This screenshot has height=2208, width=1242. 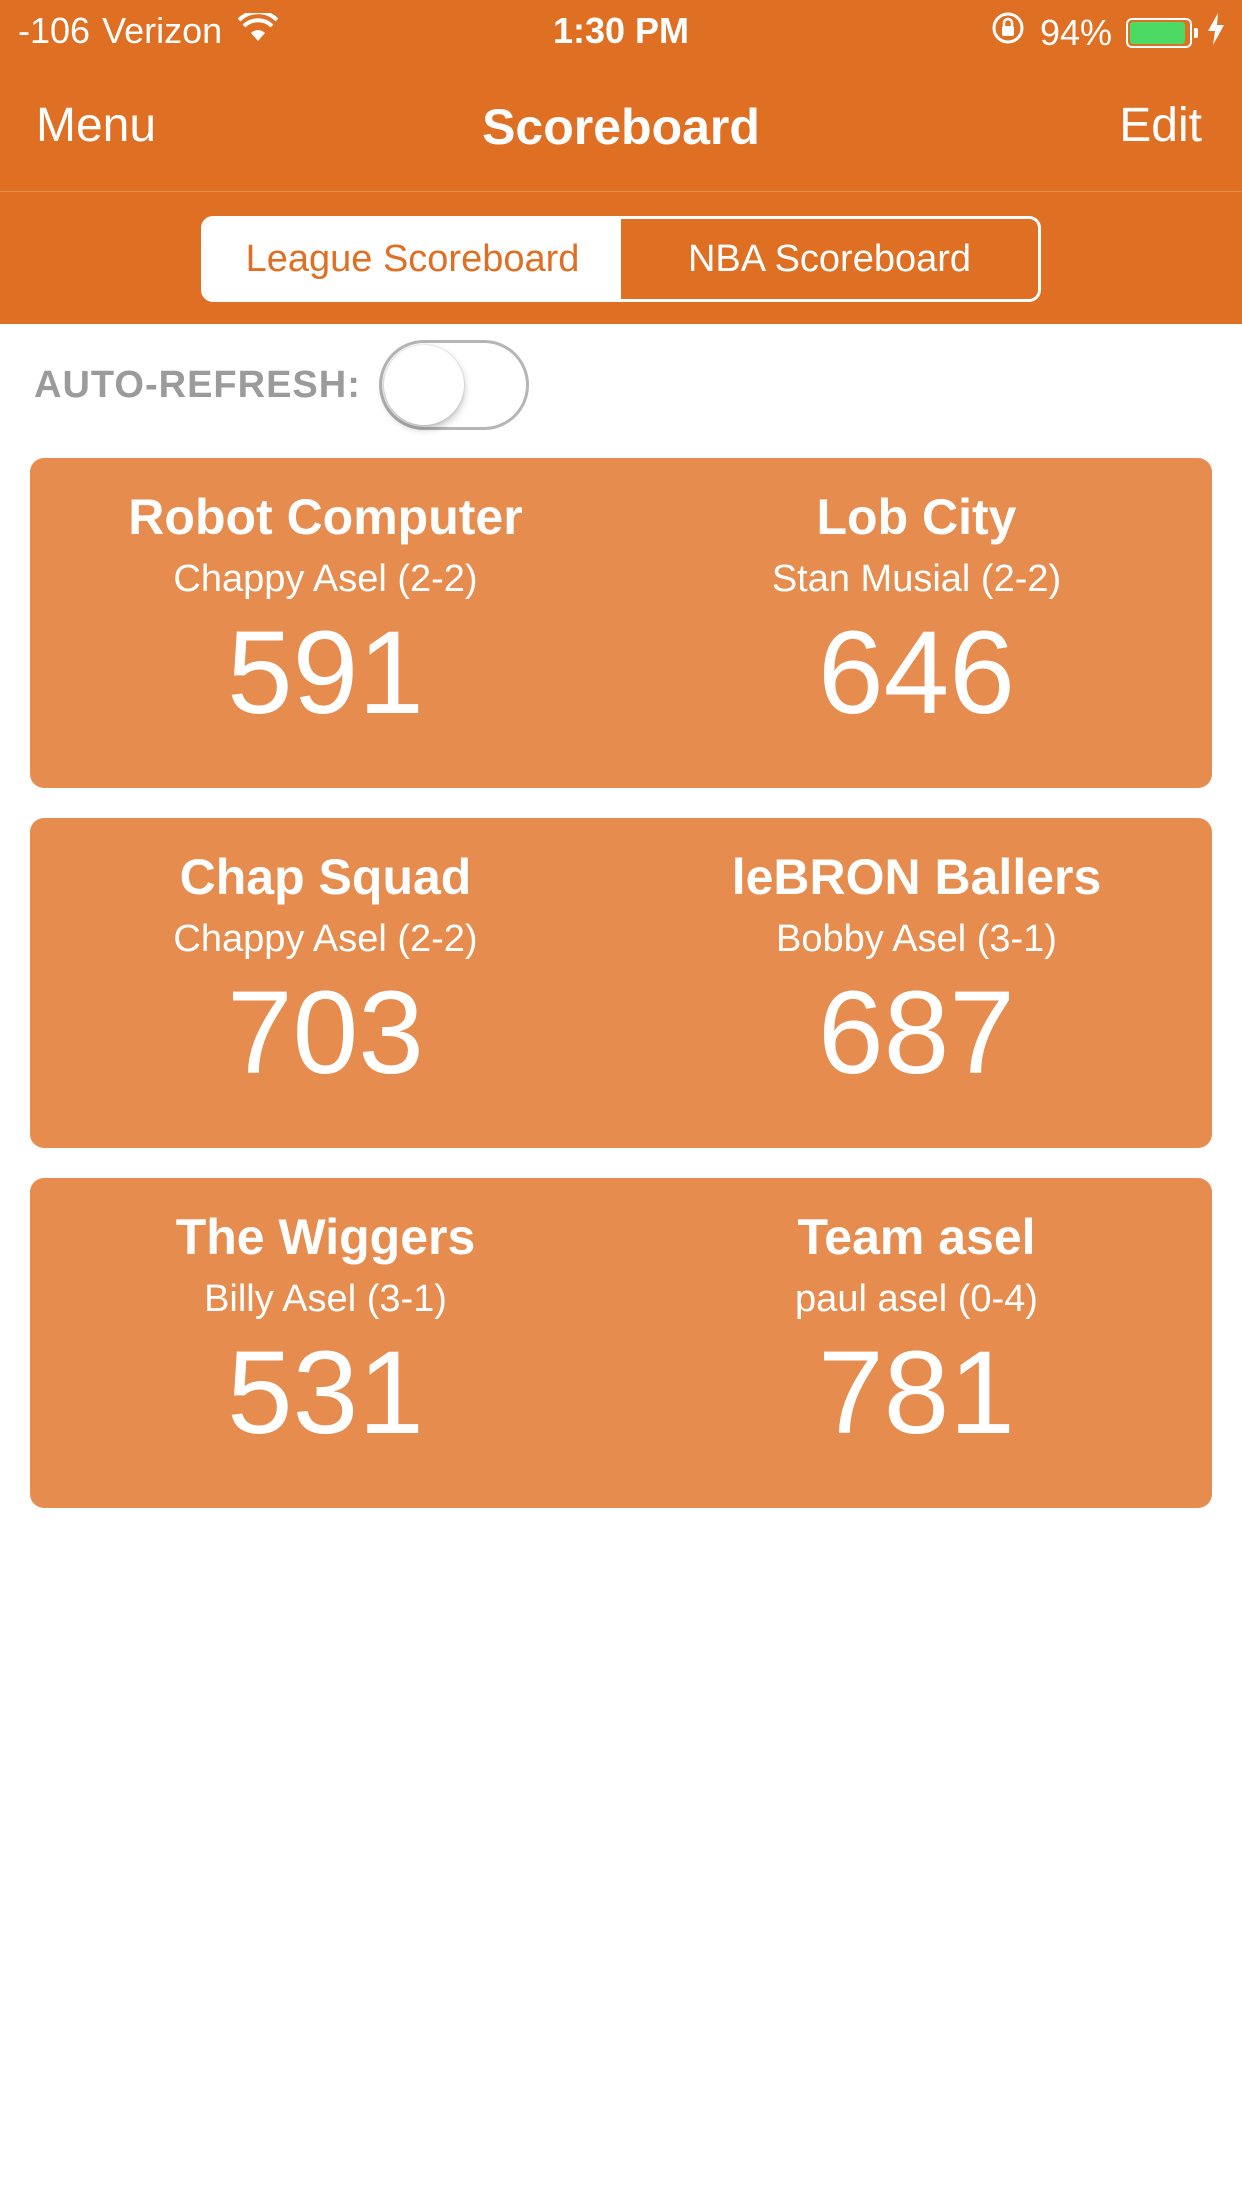 I want to click on auto-refresh-row: AUTO-REFRESH:, so click(x=281, y=385).